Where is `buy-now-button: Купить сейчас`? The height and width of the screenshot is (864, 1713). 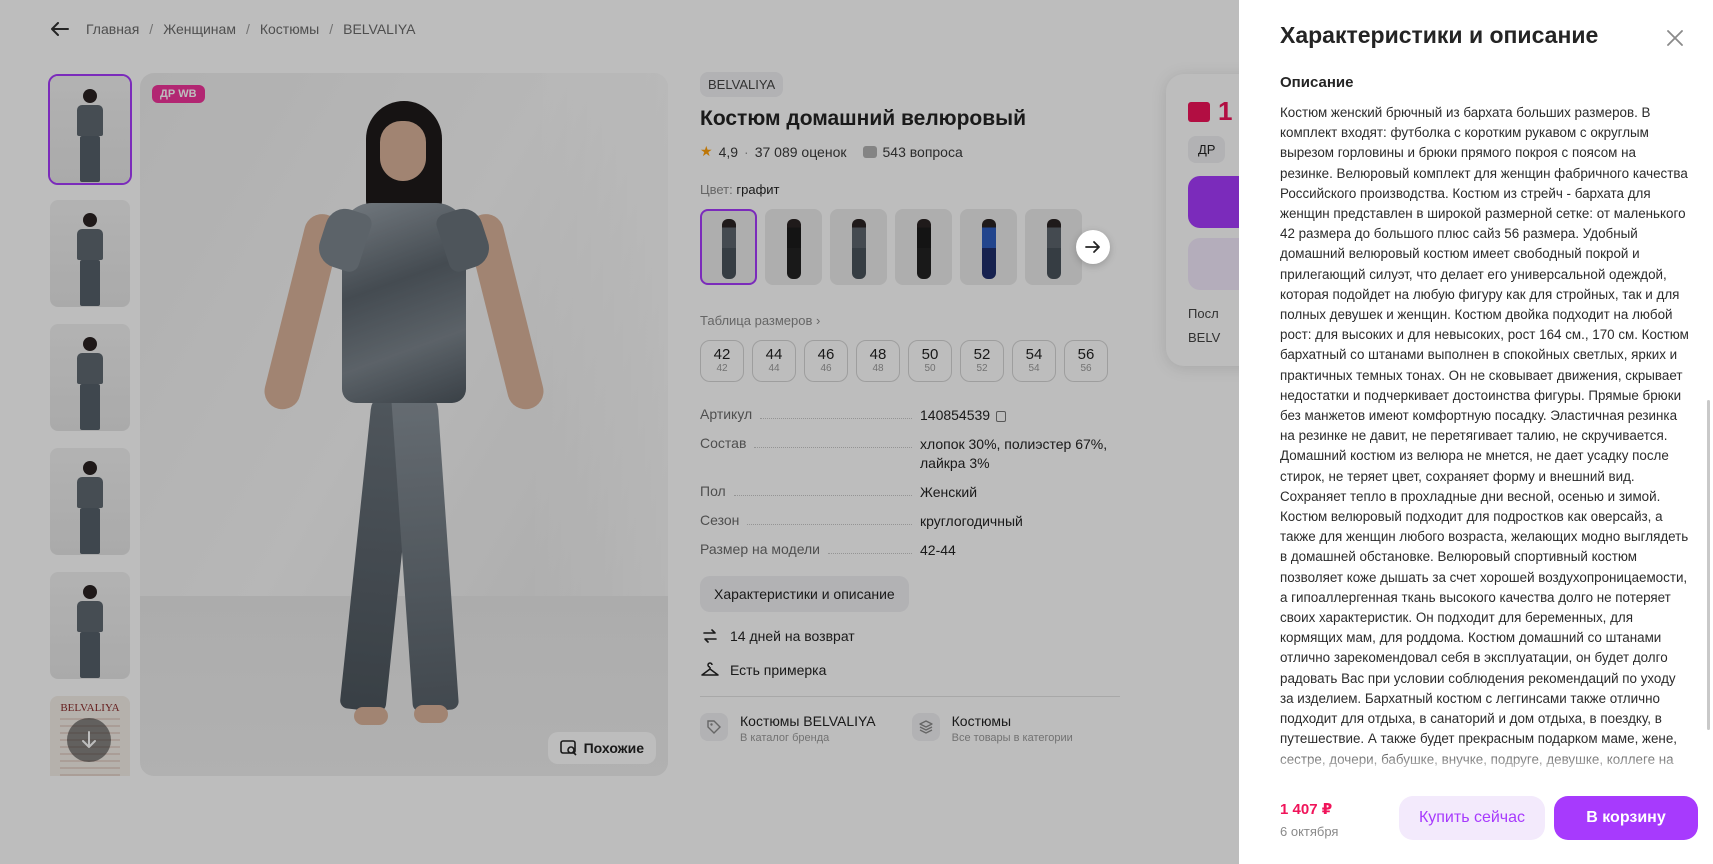 buy-now-button: Купить сейчас is located at coordinates (1472, 818).